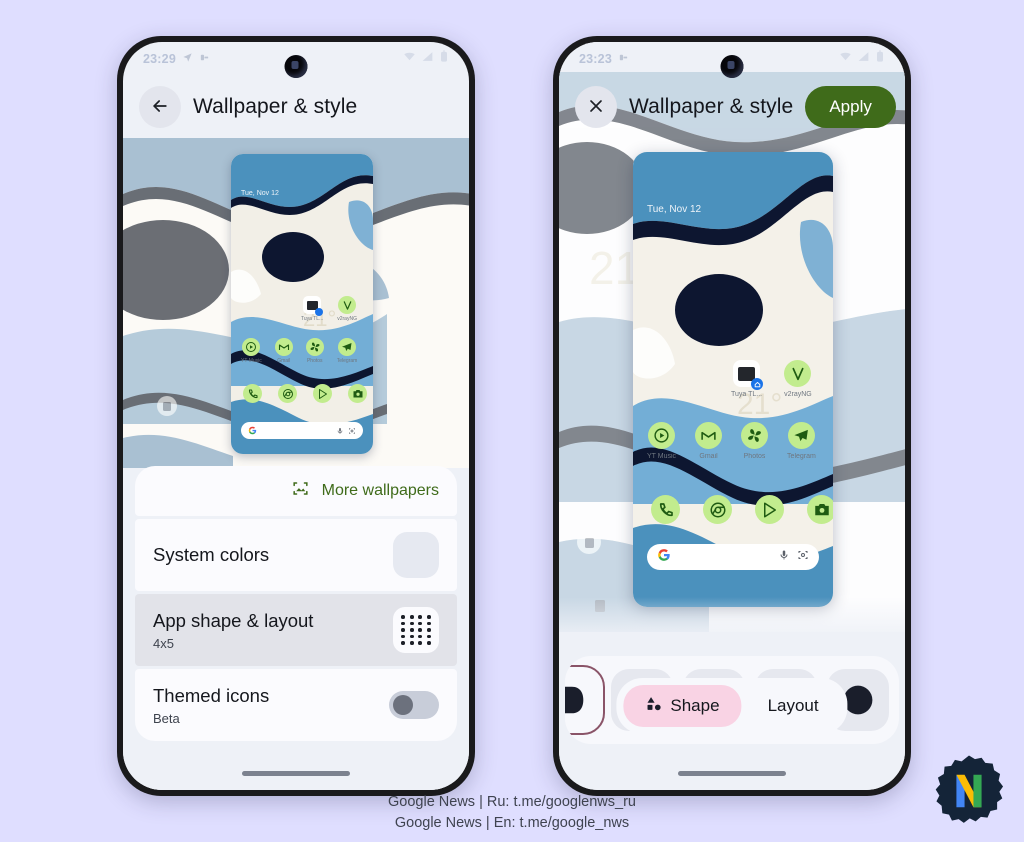 Image resolution: width=1024 pixels, height=842 pixels. What do you see at coordinates (313, 306) in the screenshot?
I see `tuya-icon` at bounding box center [313, 306].